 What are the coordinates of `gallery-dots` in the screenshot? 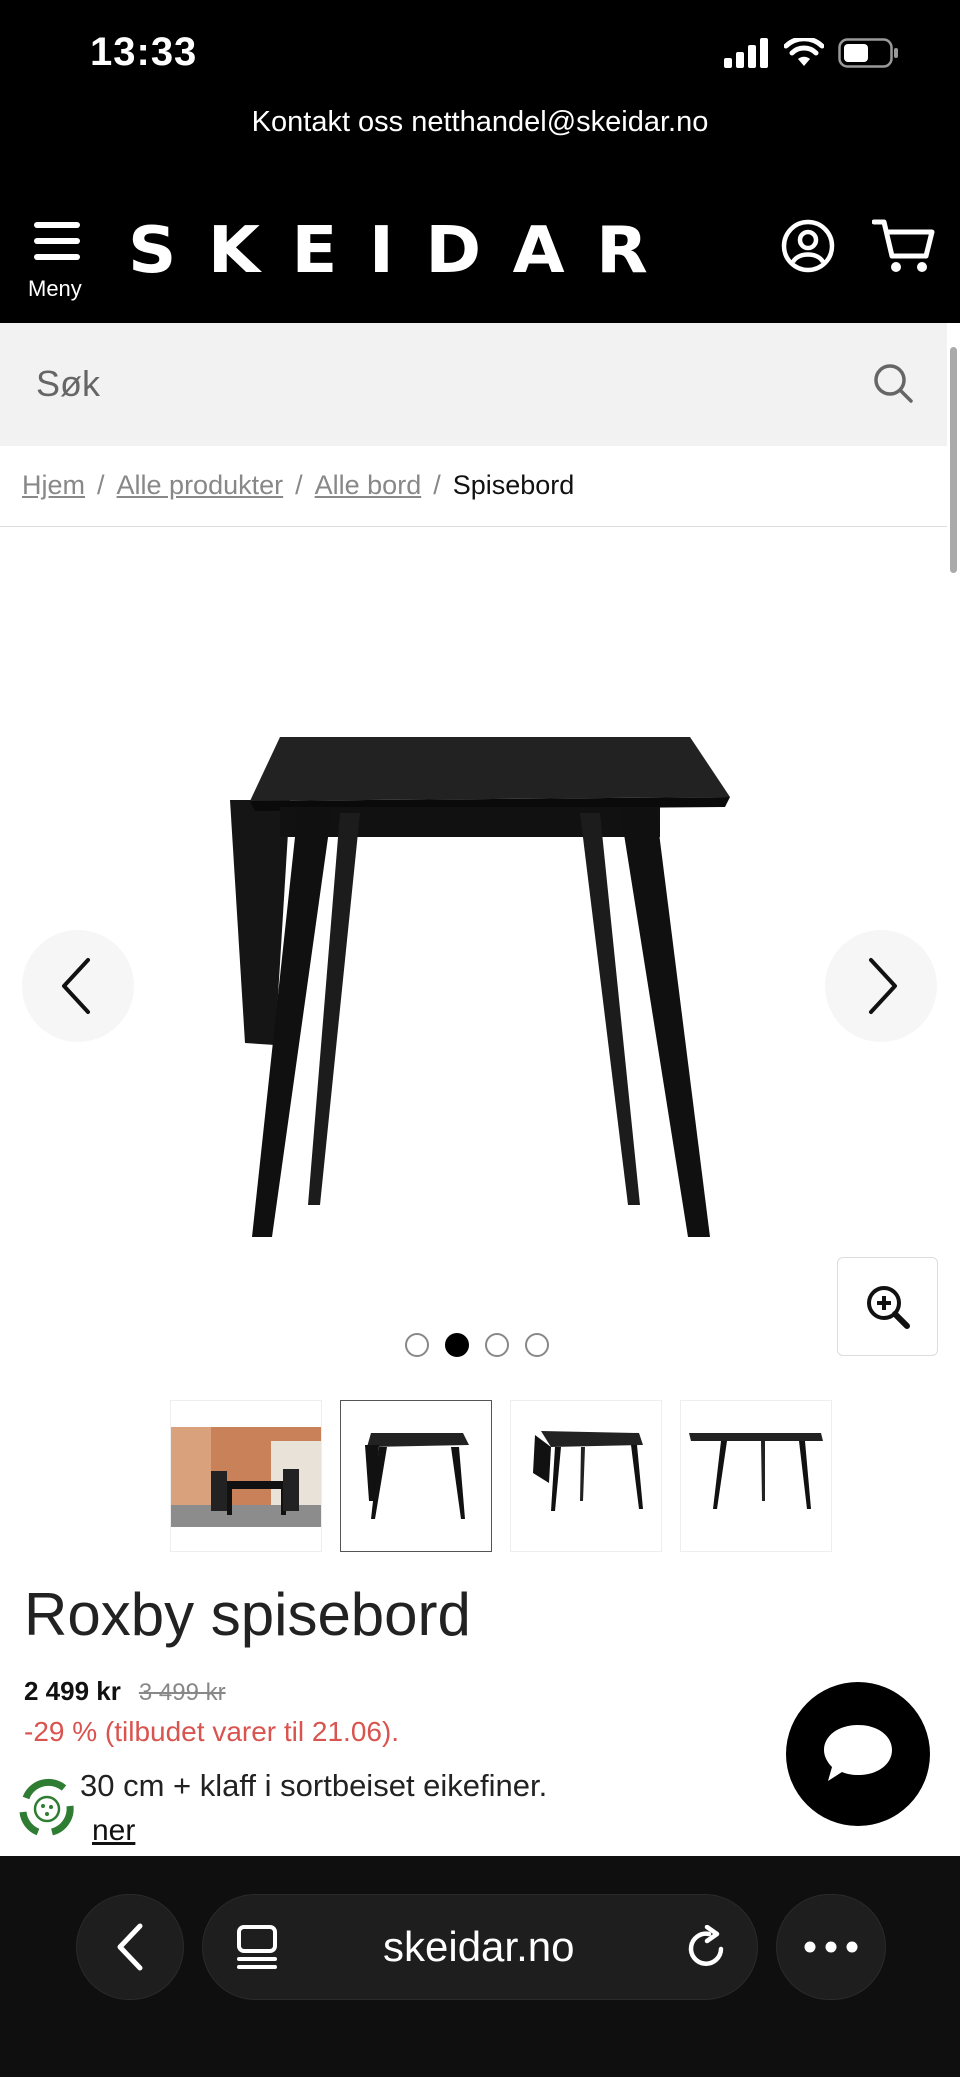 It's located at (477, 1345).